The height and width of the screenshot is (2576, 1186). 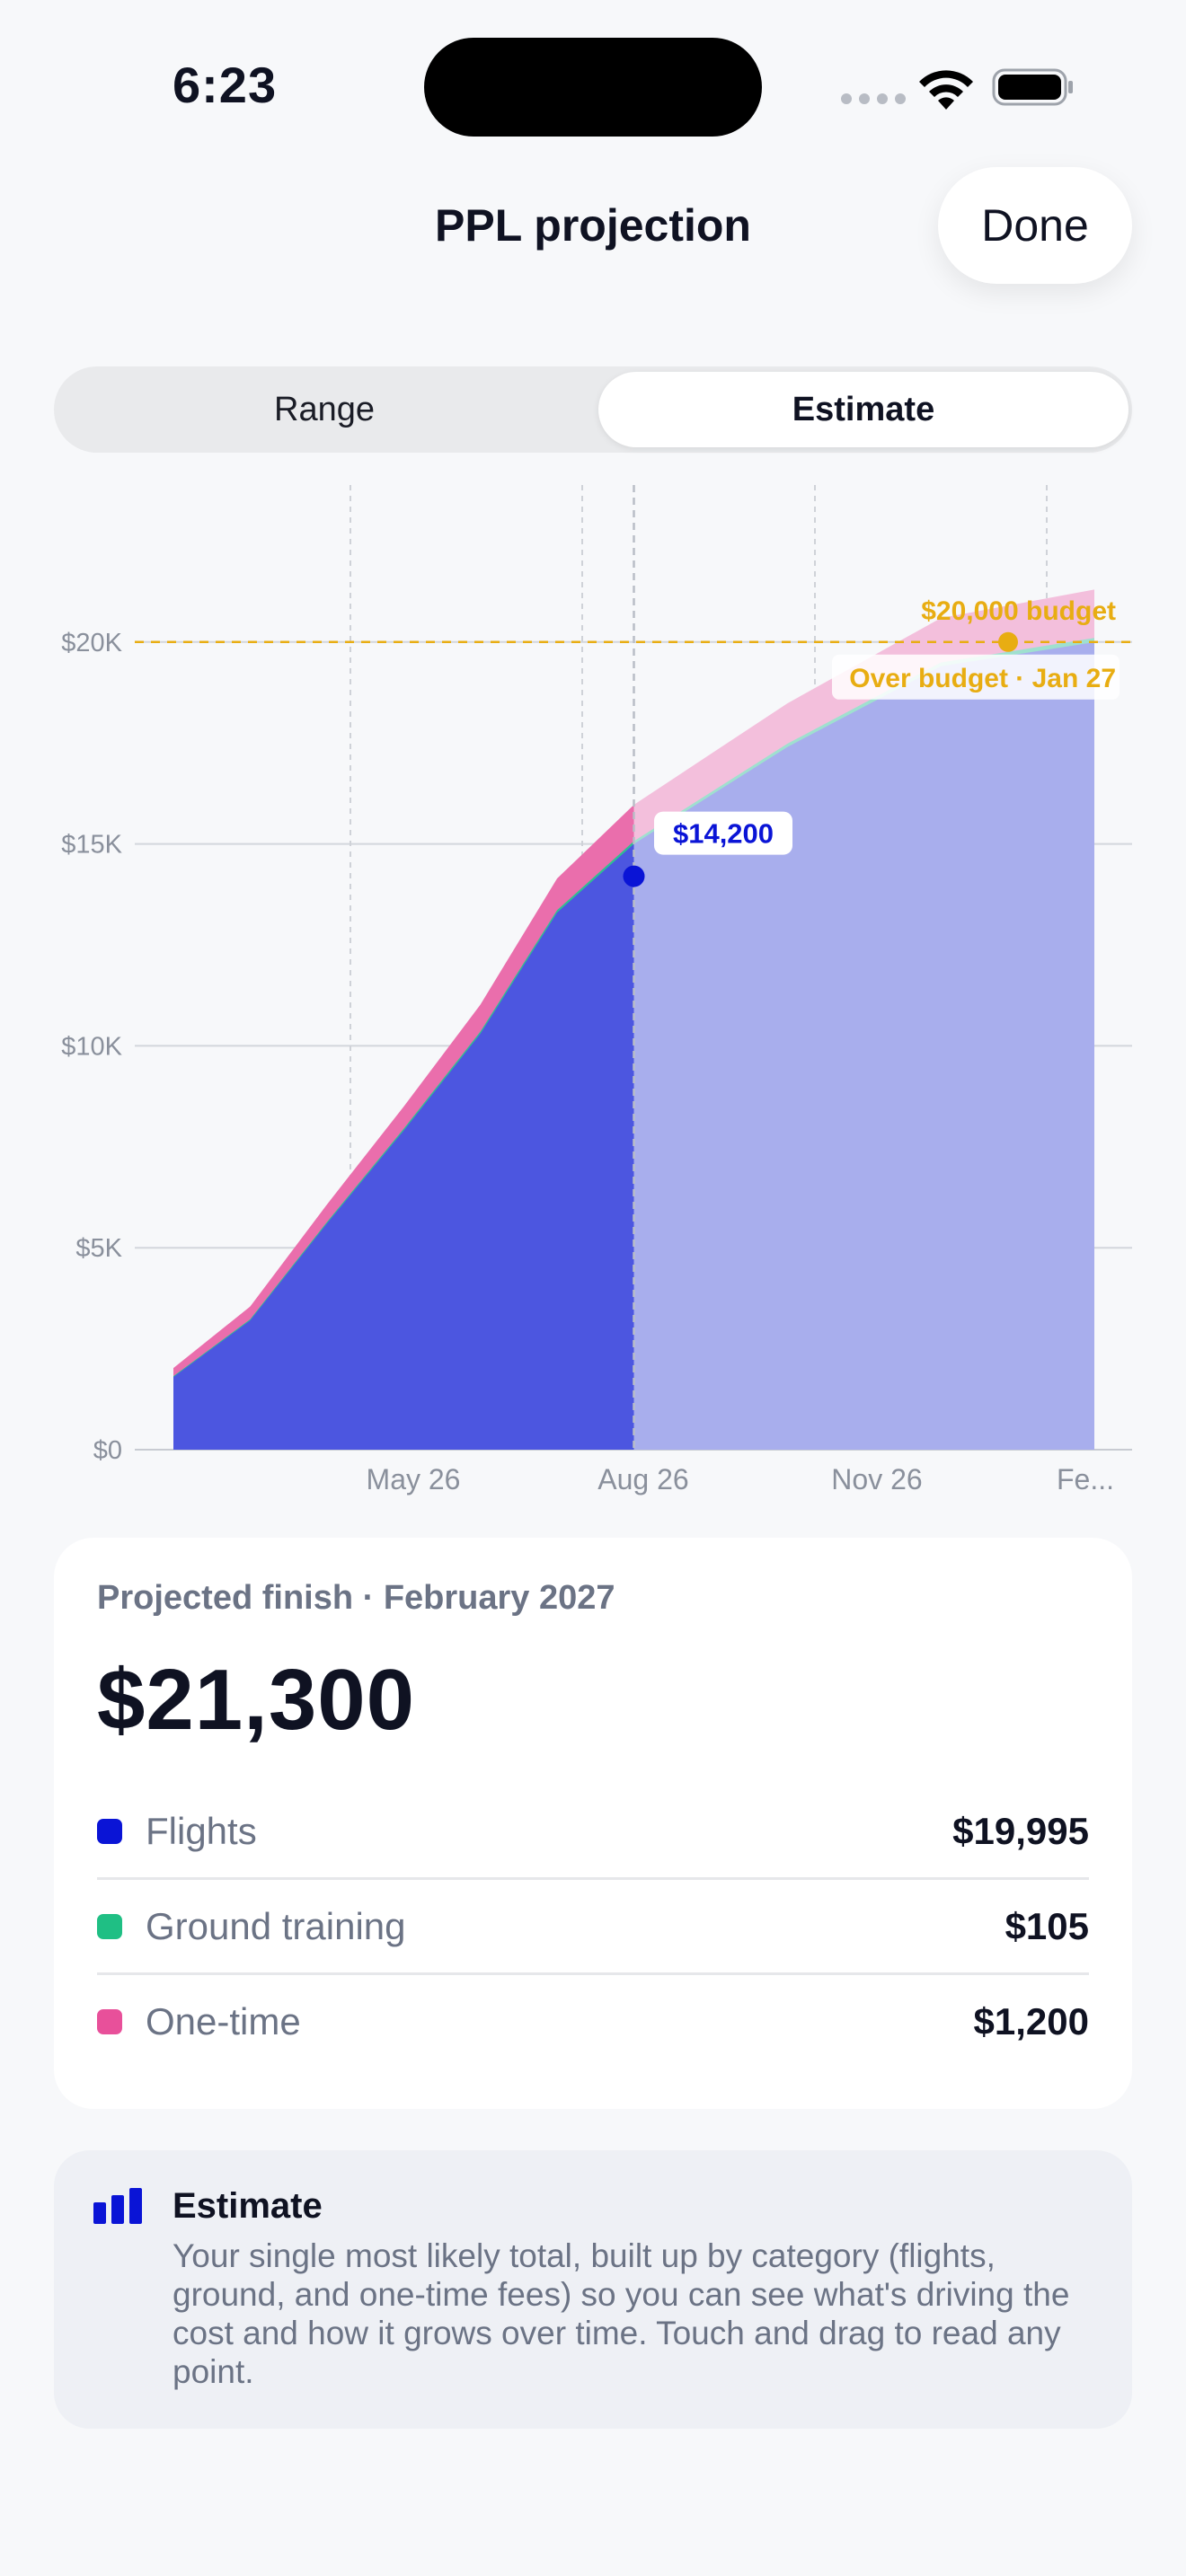 I want to click on status-bar: 6:23, so click(x=593, y=76).